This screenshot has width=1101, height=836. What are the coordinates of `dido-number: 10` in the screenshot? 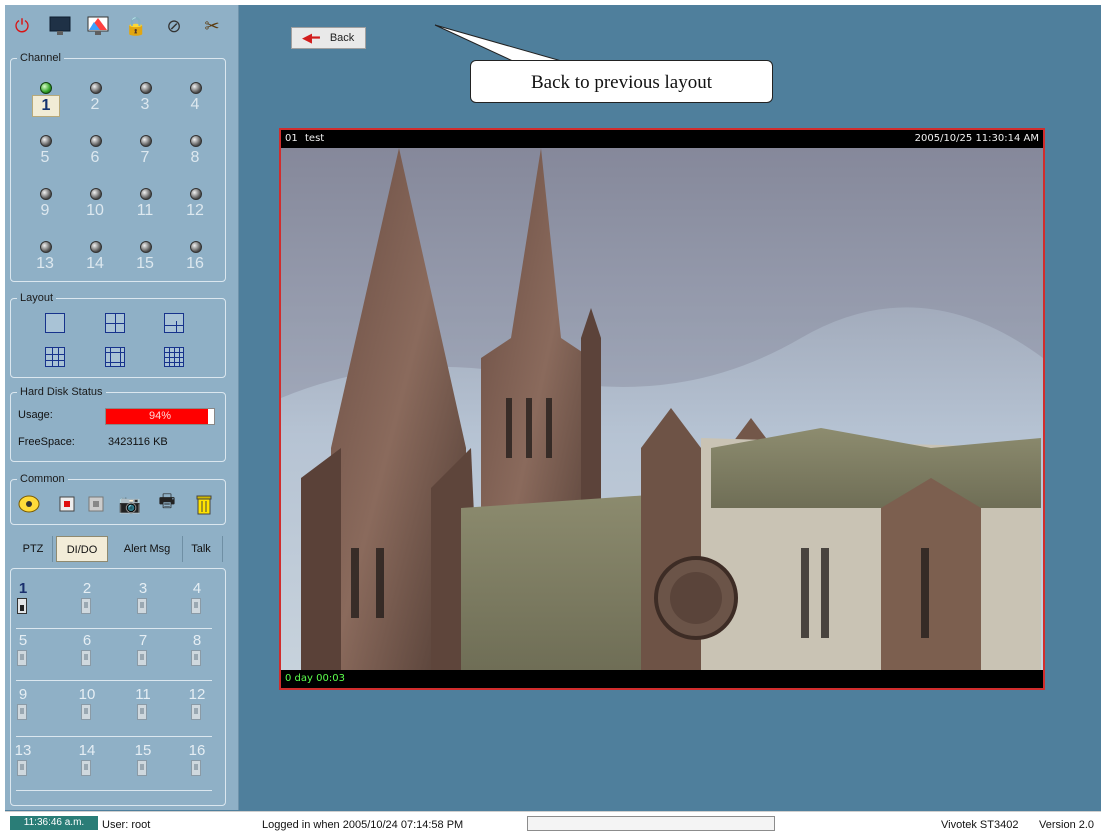 It's located at (87, 694).